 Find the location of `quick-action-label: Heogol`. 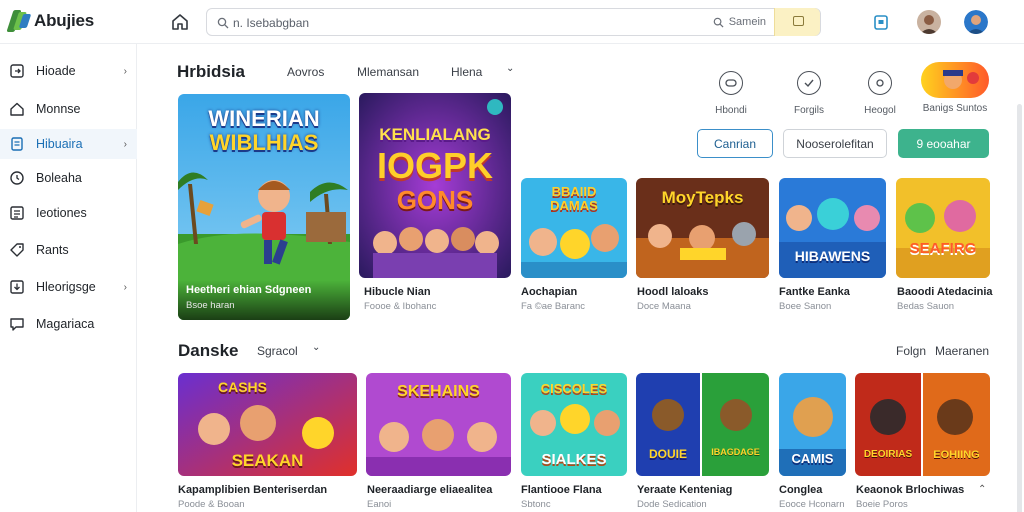

quick-action-label: Heogol is located at coordinates (880, 110).